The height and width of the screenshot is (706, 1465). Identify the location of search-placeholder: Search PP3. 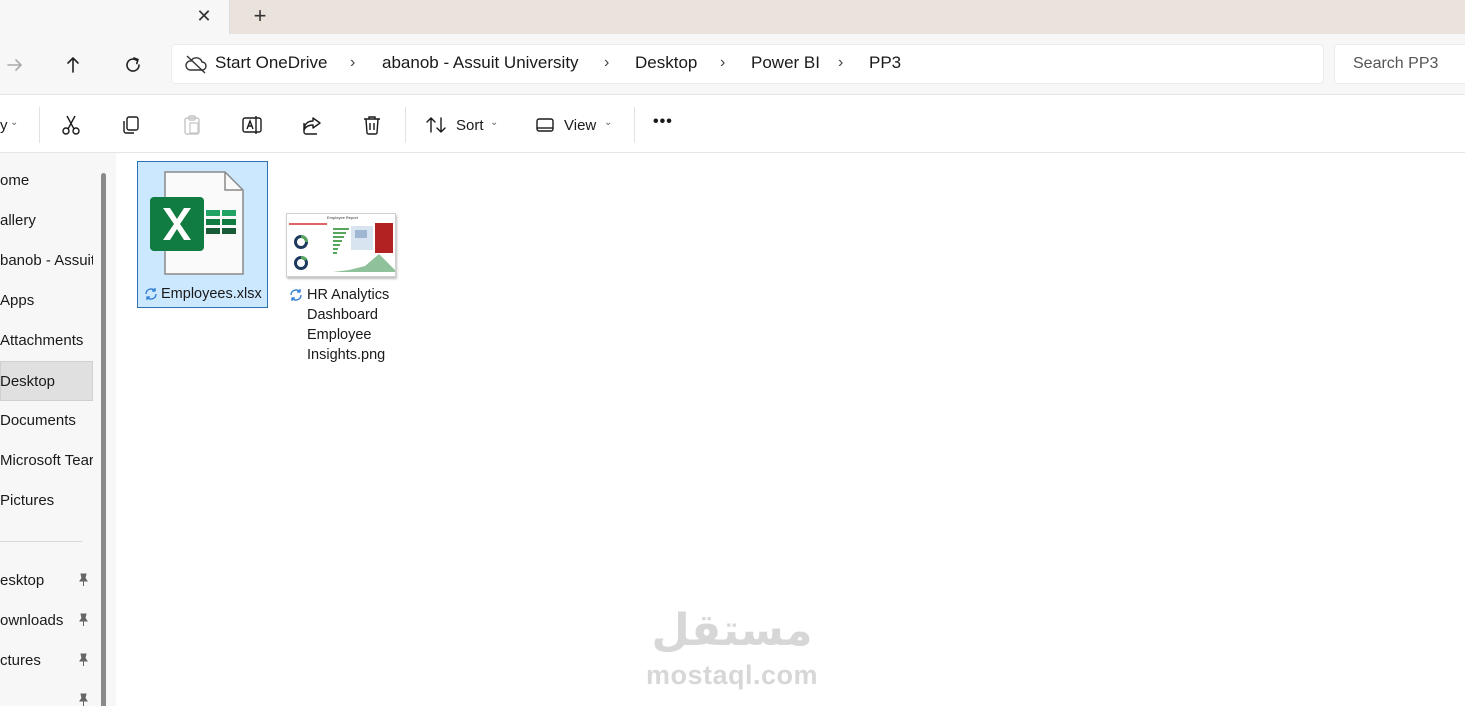
(1395, 64).